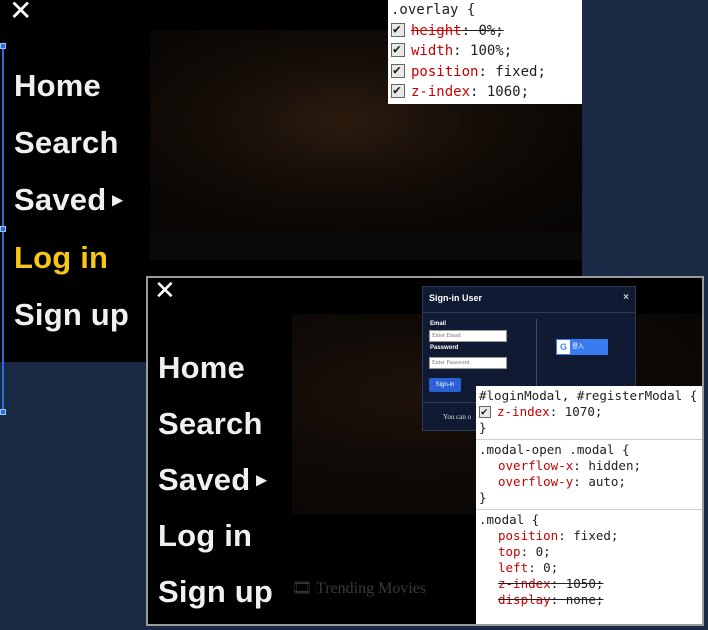  Describe the element at coordinates (456, 298) in the screenshot. I see `modal-title: Sign-in User` at that location.